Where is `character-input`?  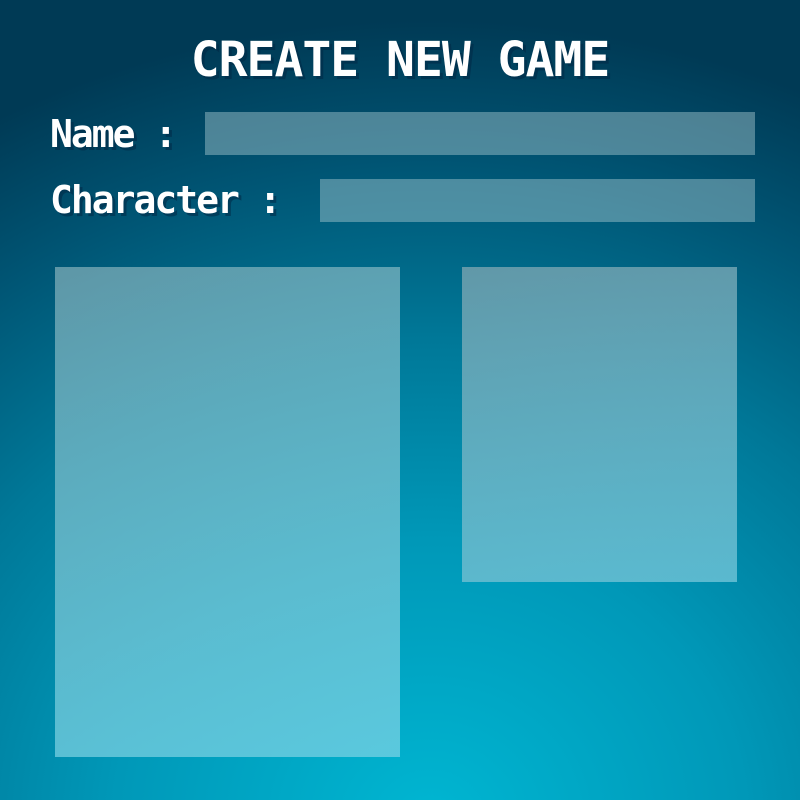 character-input is located at coordinates (537, 200).